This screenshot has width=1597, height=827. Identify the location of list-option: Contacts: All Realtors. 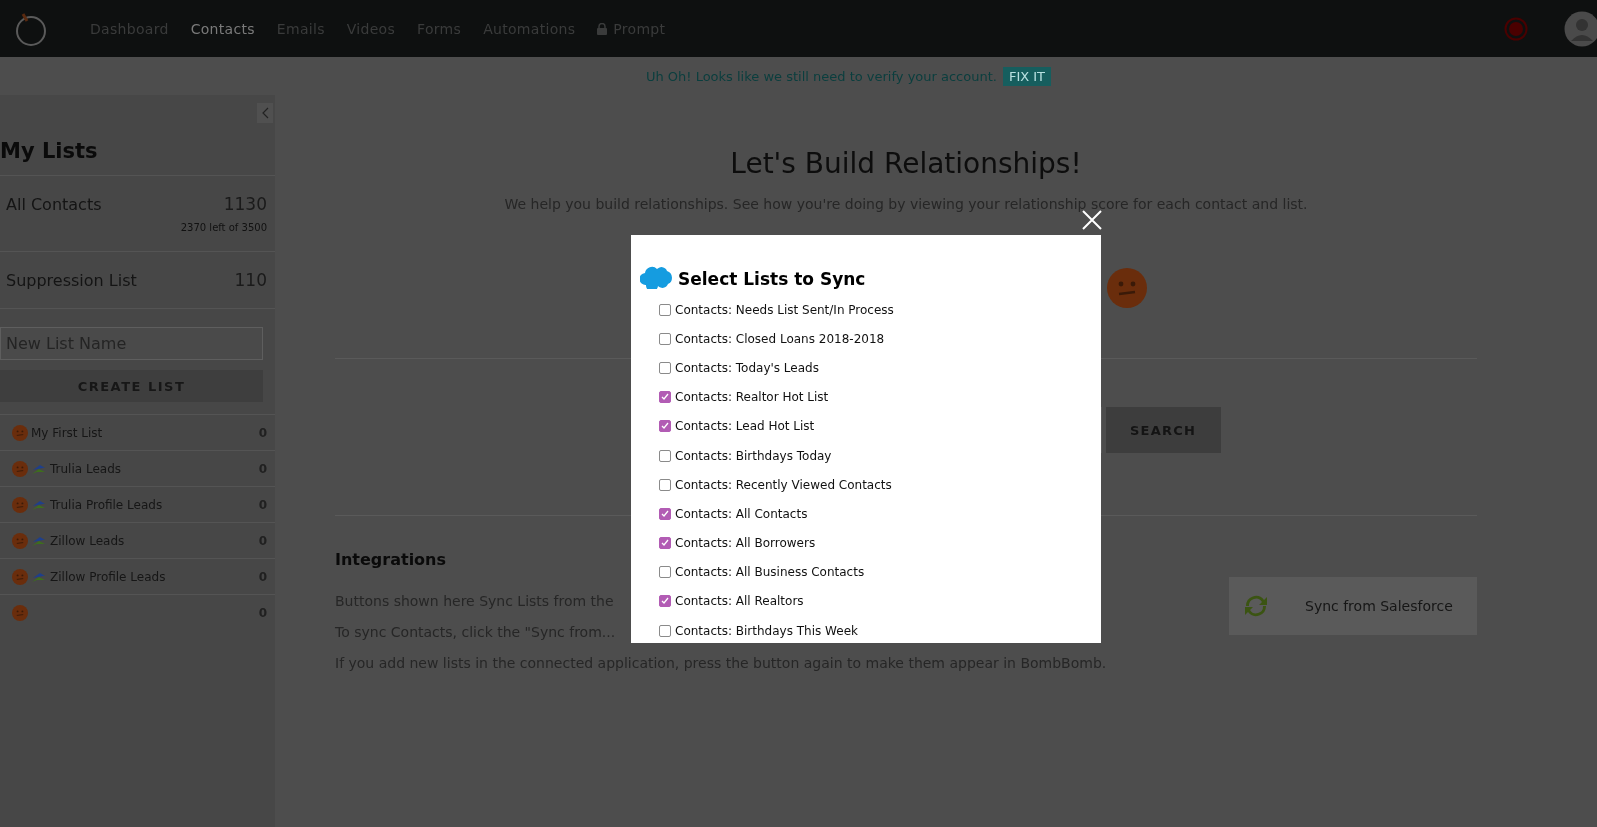
(870, 601).